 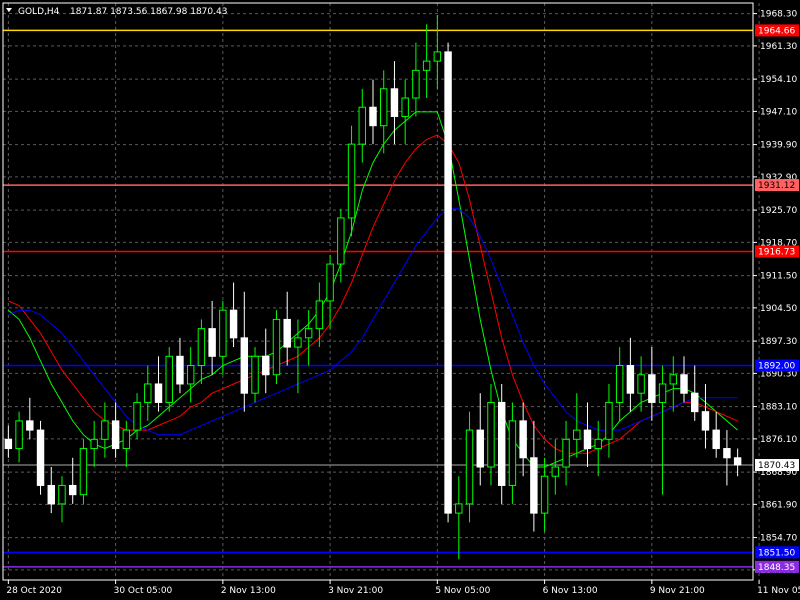 What do you see at coordinates (778, 15) in the screenshot?
I see `y-tick-label: 1968.30` at bounding box center [778, 15].